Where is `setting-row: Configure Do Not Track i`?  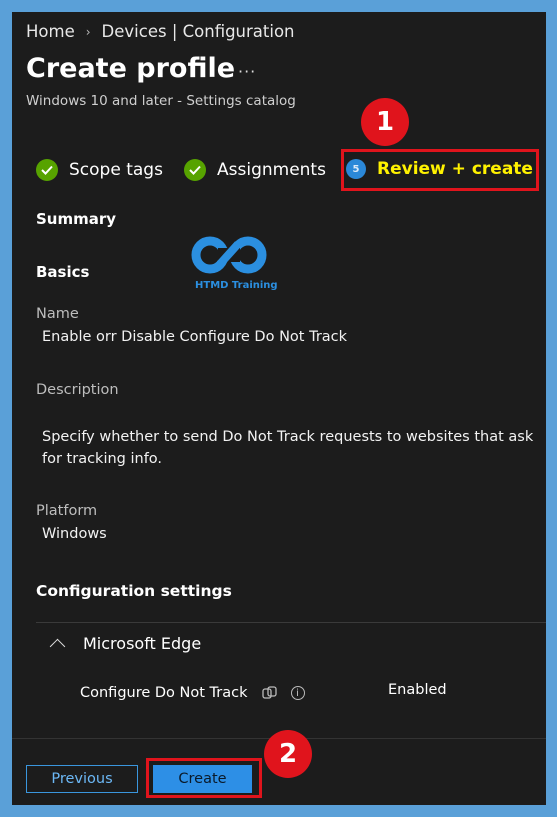
setting-row: Configure Do Not Track i is located at coordinates (192, 693).